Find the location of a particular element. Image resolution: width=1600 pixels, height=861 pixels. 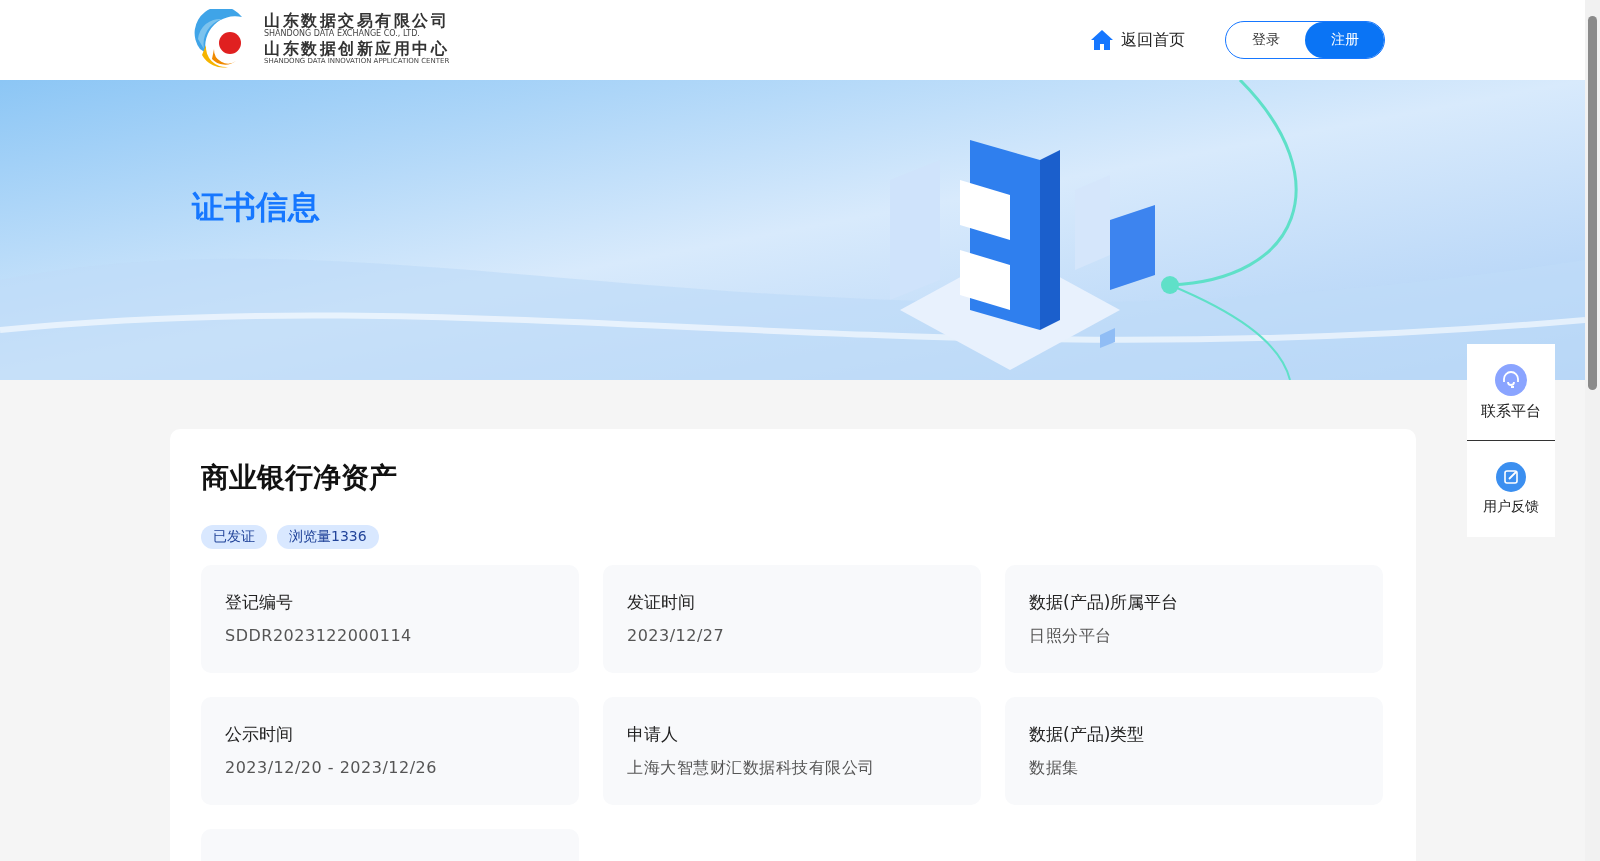

company-english-name: SHANDONG DATA EXCHANGE CO., LTD. is located at coordinates (342, 33).